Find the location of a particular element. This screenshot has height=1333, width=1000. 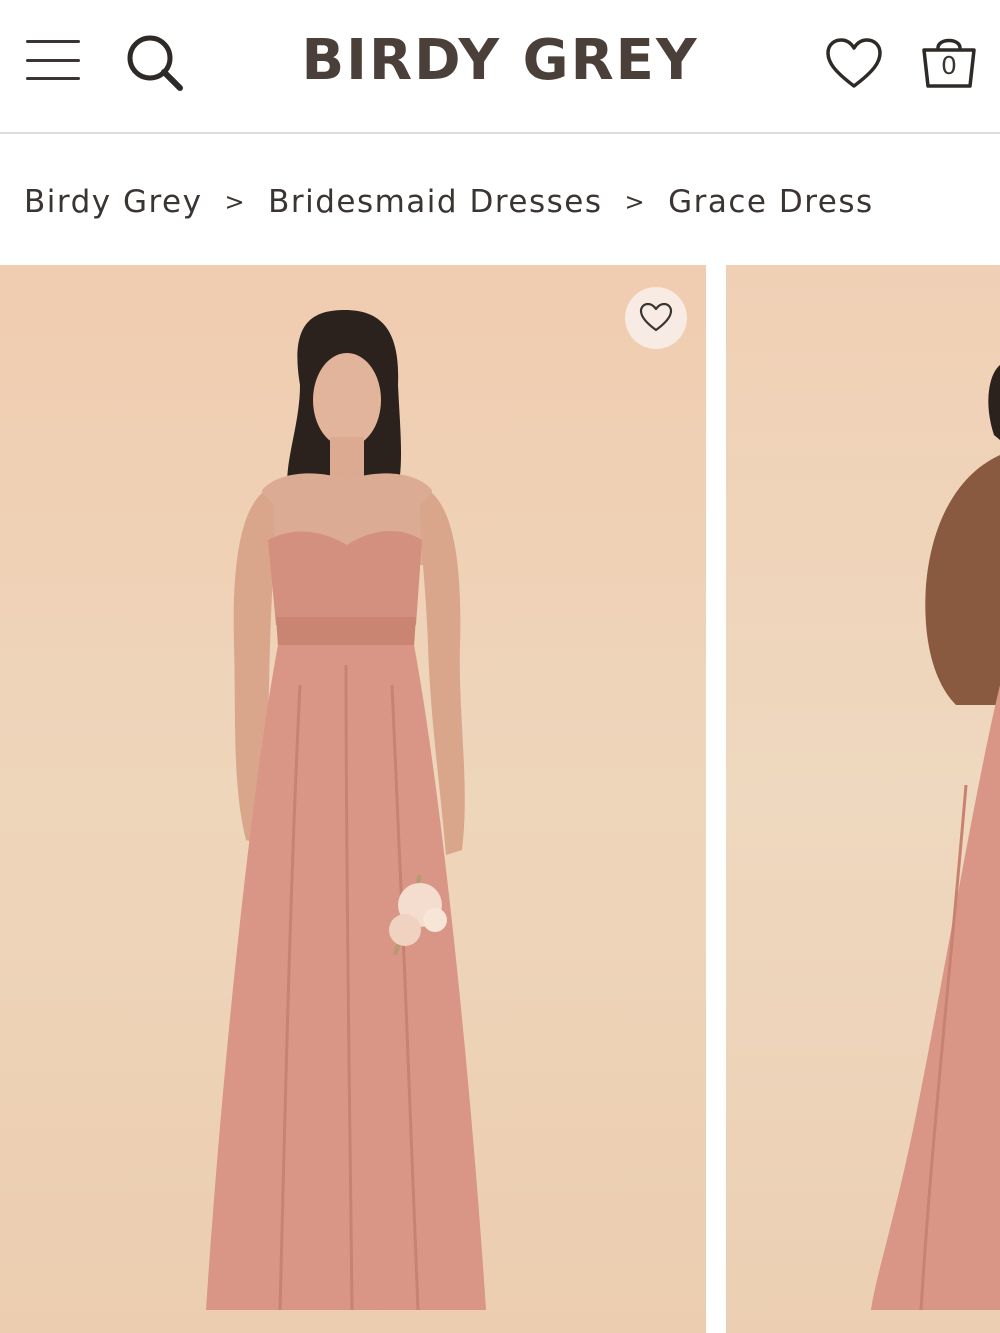

favorite-heart-button is located at coordinates (656, 318).